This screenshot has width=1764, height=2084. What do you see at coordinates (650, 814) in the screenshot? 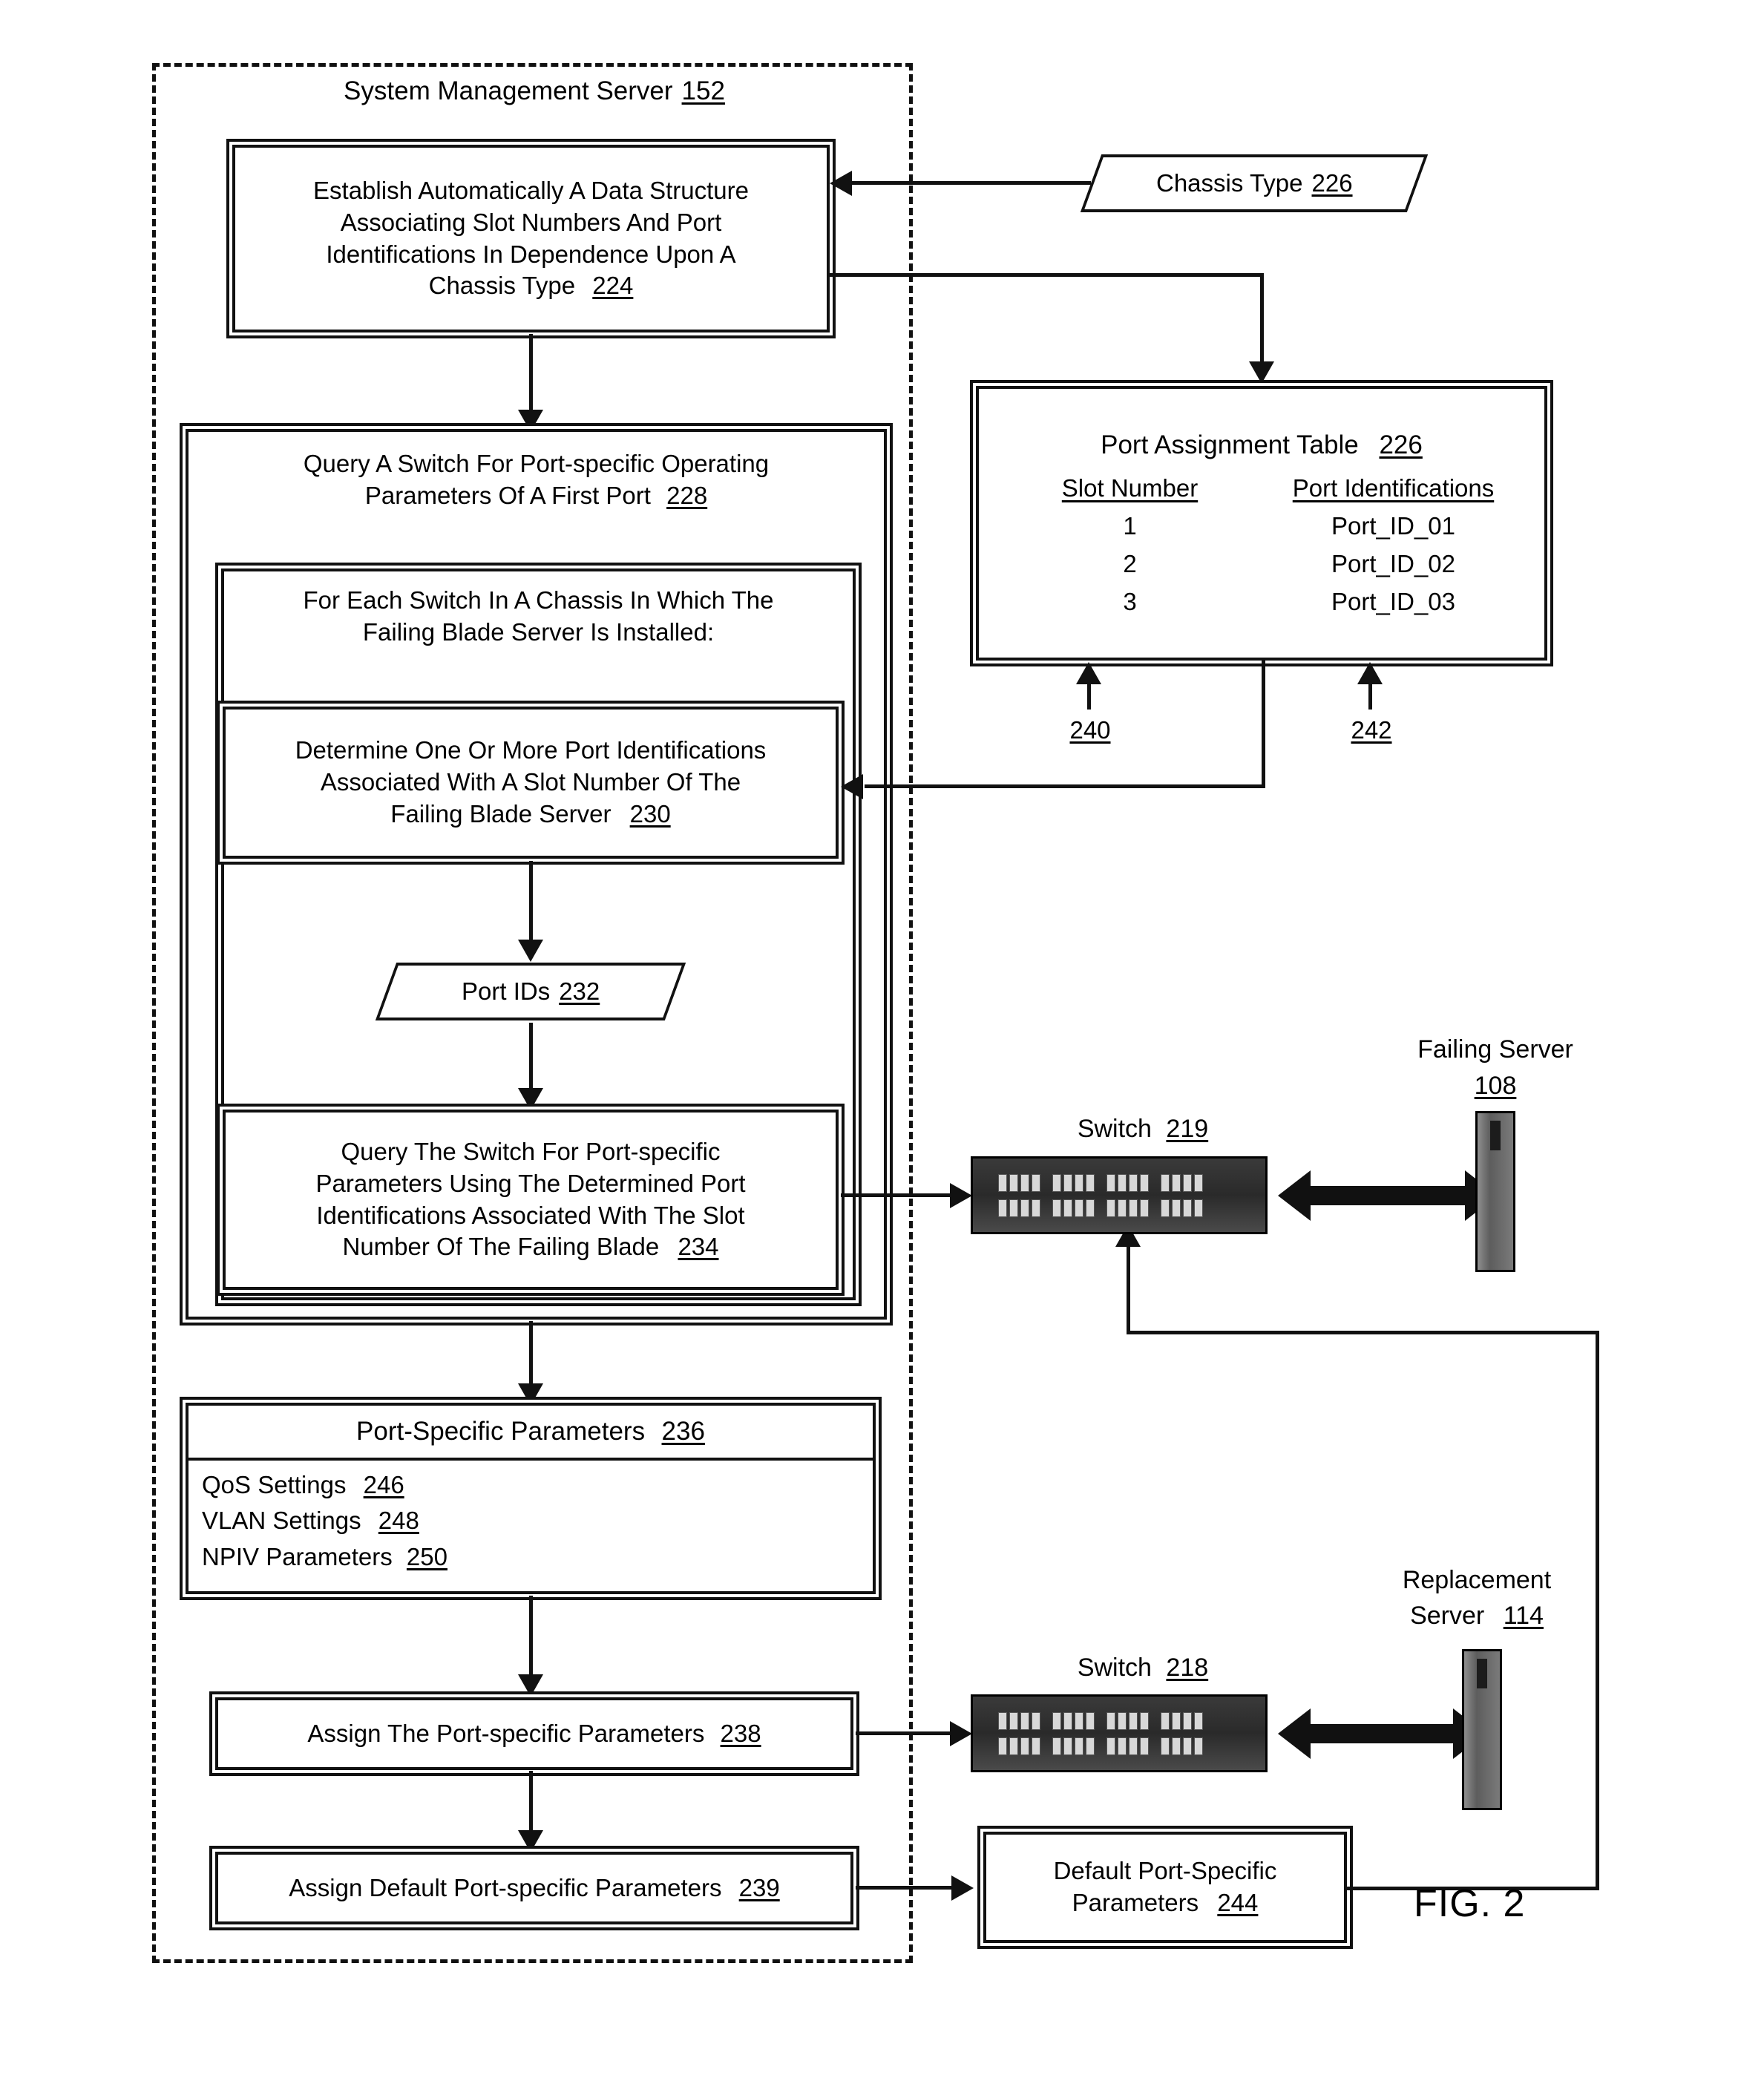
I see `determine-ref: 230` at bounding box center [650, 814].